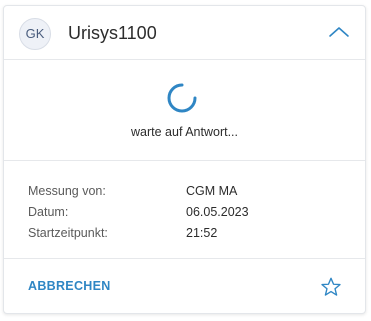 The height and width of the screenshot is (321, 371). I want to click on favorite-button, so click(331, 287).